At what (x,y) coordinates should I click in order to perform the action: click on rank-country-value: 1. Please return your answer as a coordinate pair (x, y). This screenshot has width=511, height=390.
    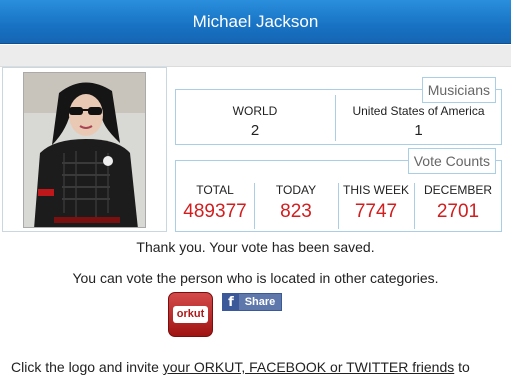
    Looking at the image, I should click on (418, 130).